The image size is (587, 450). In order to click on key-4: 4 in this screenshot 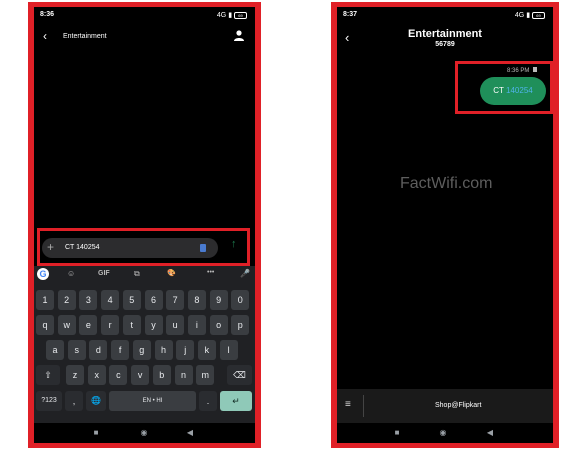, I will do `click(110, 300)`.